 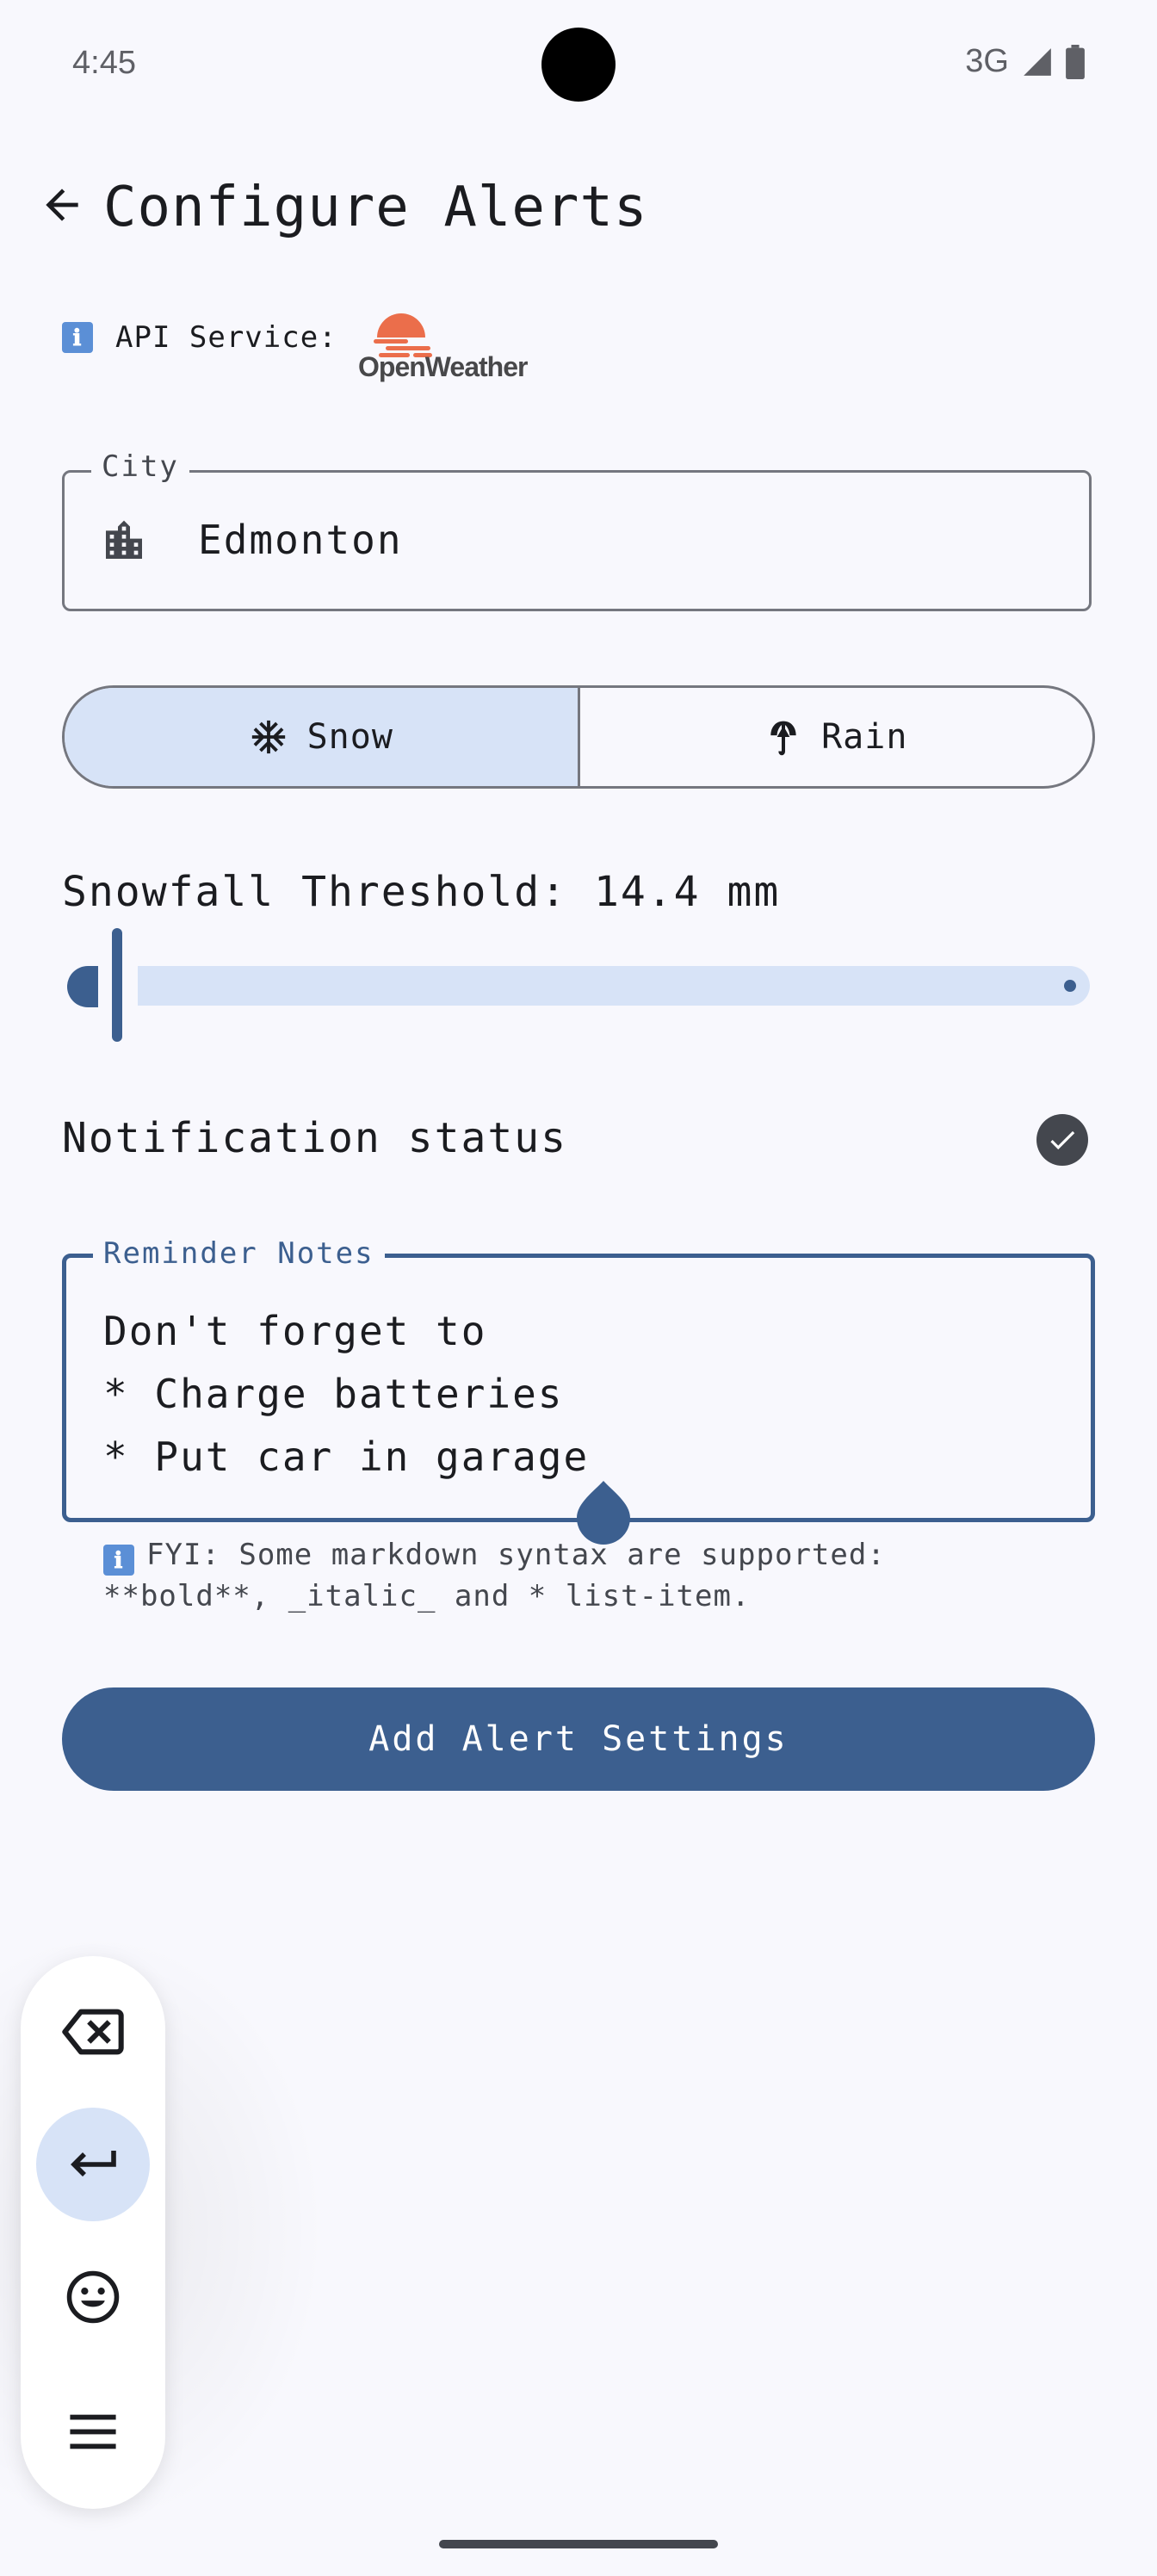 What do you see at coordinates (451, 346) in the screenshot?
I see `openweather-logo: OpenWeather` at bounding box center [451, 346].